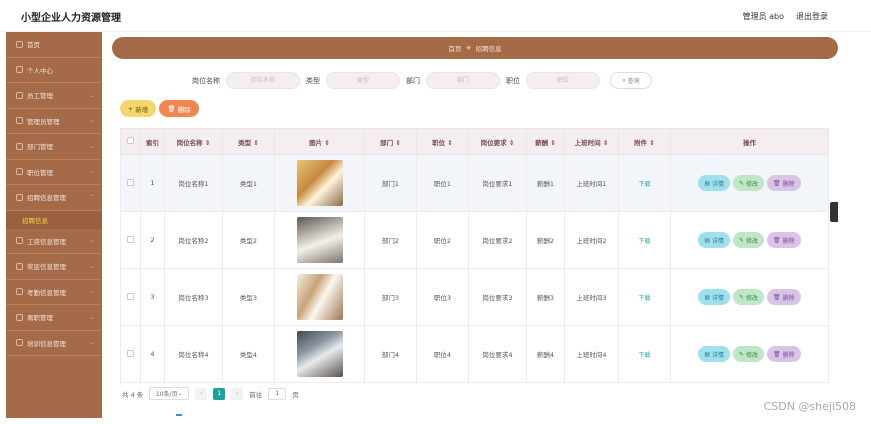 The width and height of the screenshot is (871, 424). What do you see at coordinates (54, 219) in the screenshot?
I see `sidebar-subitem-recruitment-info: 招聘信息` at bounding box center [54, 219].